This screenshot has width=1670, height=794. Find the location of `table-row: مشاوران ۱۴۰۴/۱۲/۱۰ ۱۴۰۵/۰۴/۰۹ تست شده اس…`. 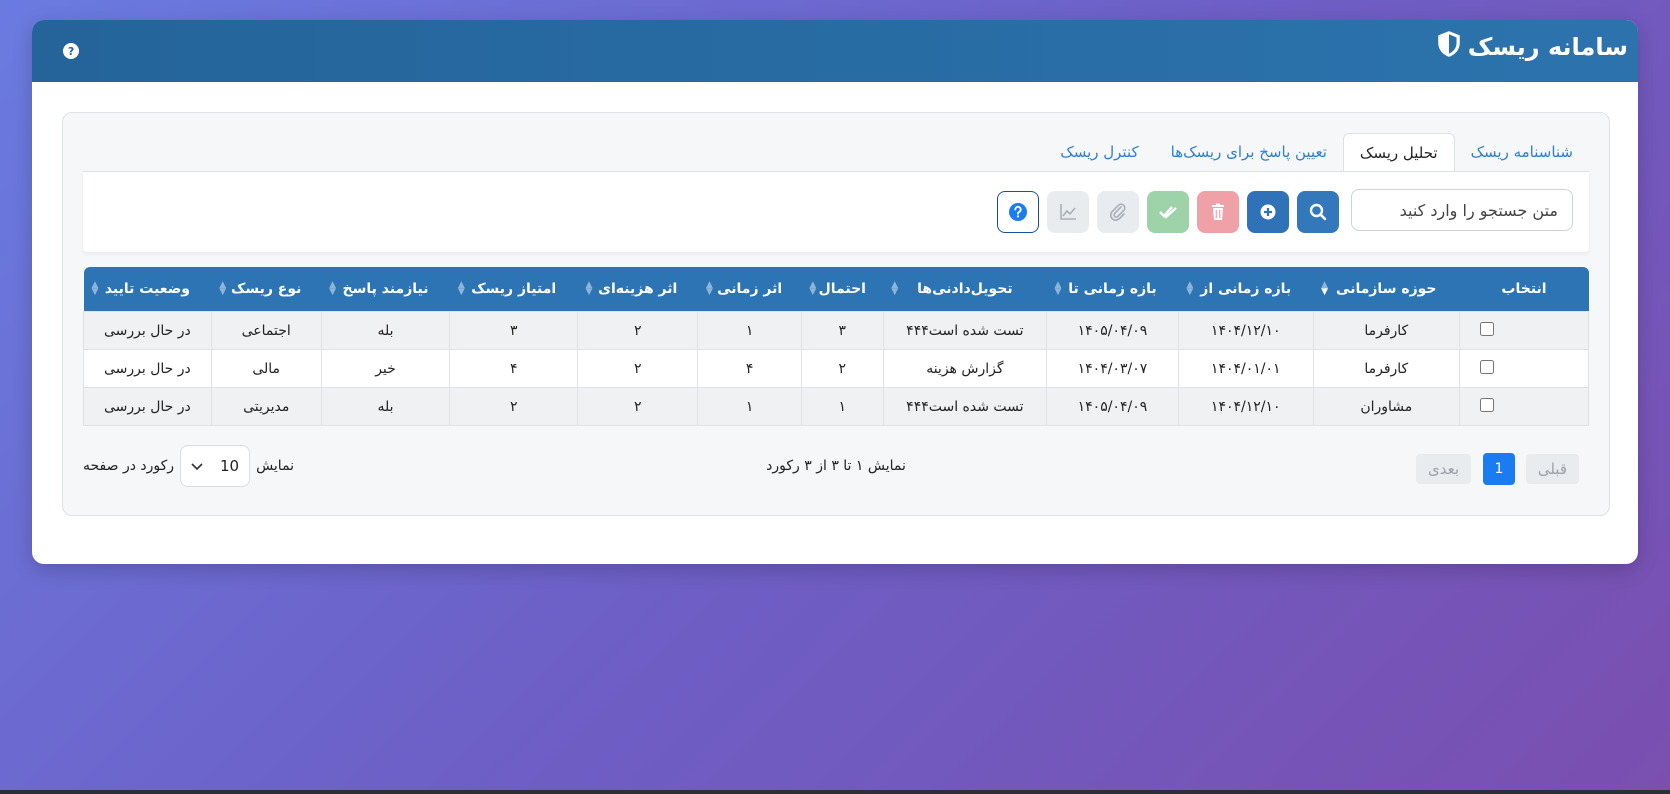

table-row: مشاوران ۱۴۰۴/۱۲/۱۰ ۱۴۰۵/۰۴/۰۹ تست شده اس… is located at coordinates (836, 406).